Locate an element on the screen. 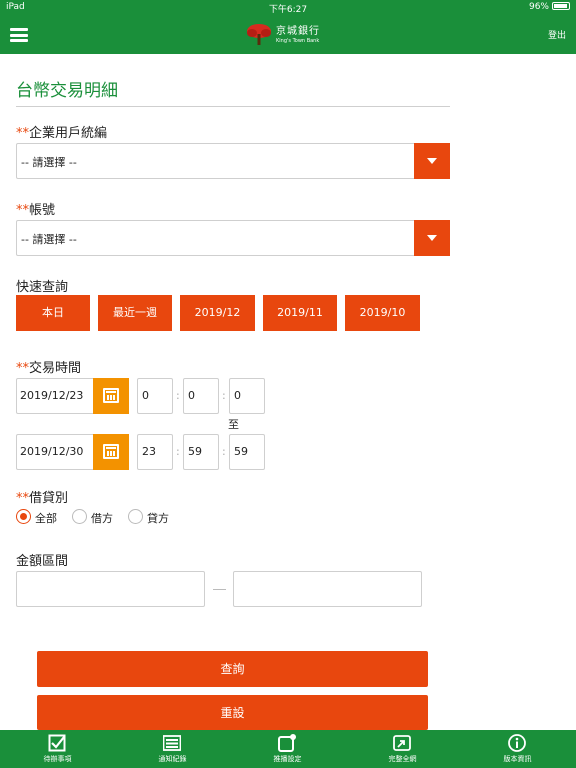 The width and height of the screenshot is (576, 768). hamburger-menu-icon is located at coordinates (19, 35).